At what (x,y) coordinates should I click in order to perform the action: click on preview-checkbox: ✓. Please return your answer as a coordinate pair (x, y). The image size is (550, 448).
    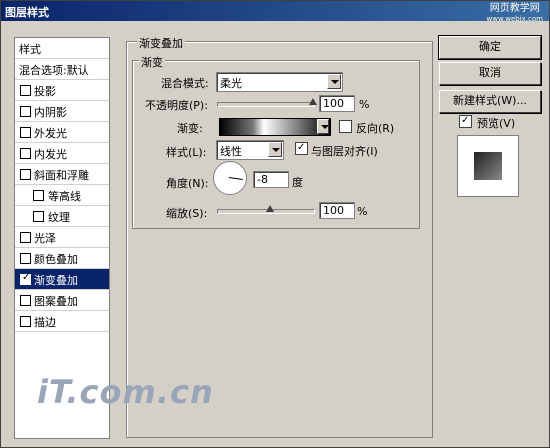
    Looking at the image, I should click on (465, 121).